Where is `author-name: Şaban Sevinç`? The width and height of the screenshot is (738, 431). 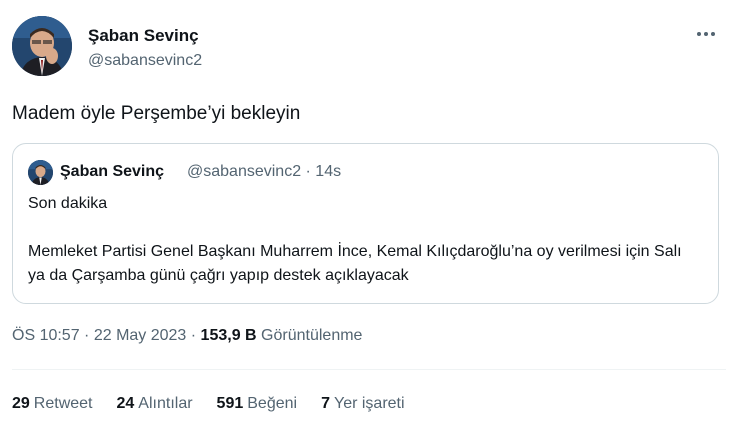
author-name: Şaban Sevinç is located at coordinates (143, 36).